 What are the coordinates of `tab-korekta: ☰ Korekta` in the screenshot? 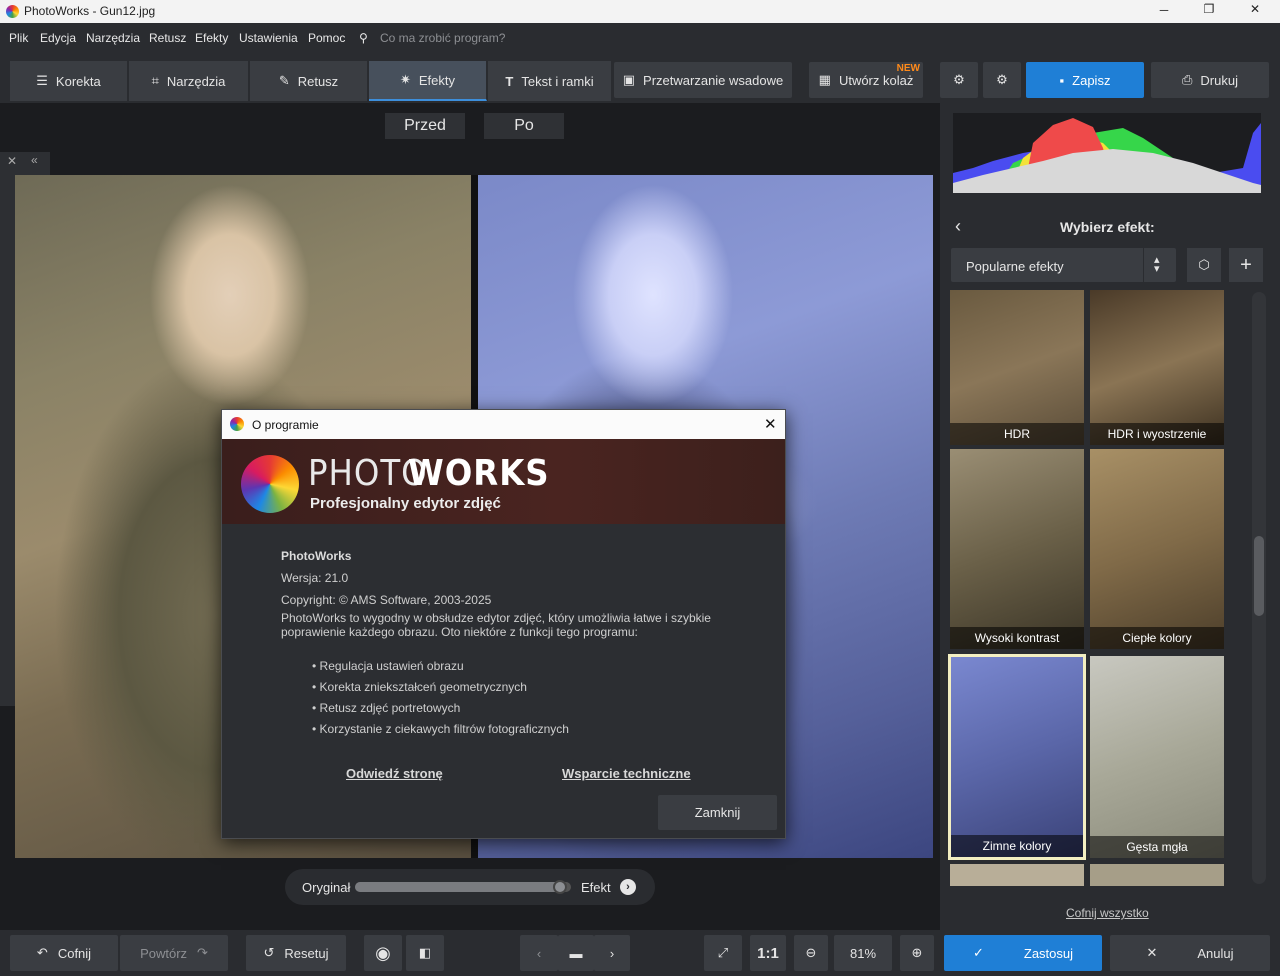 It's located at (69, 81).